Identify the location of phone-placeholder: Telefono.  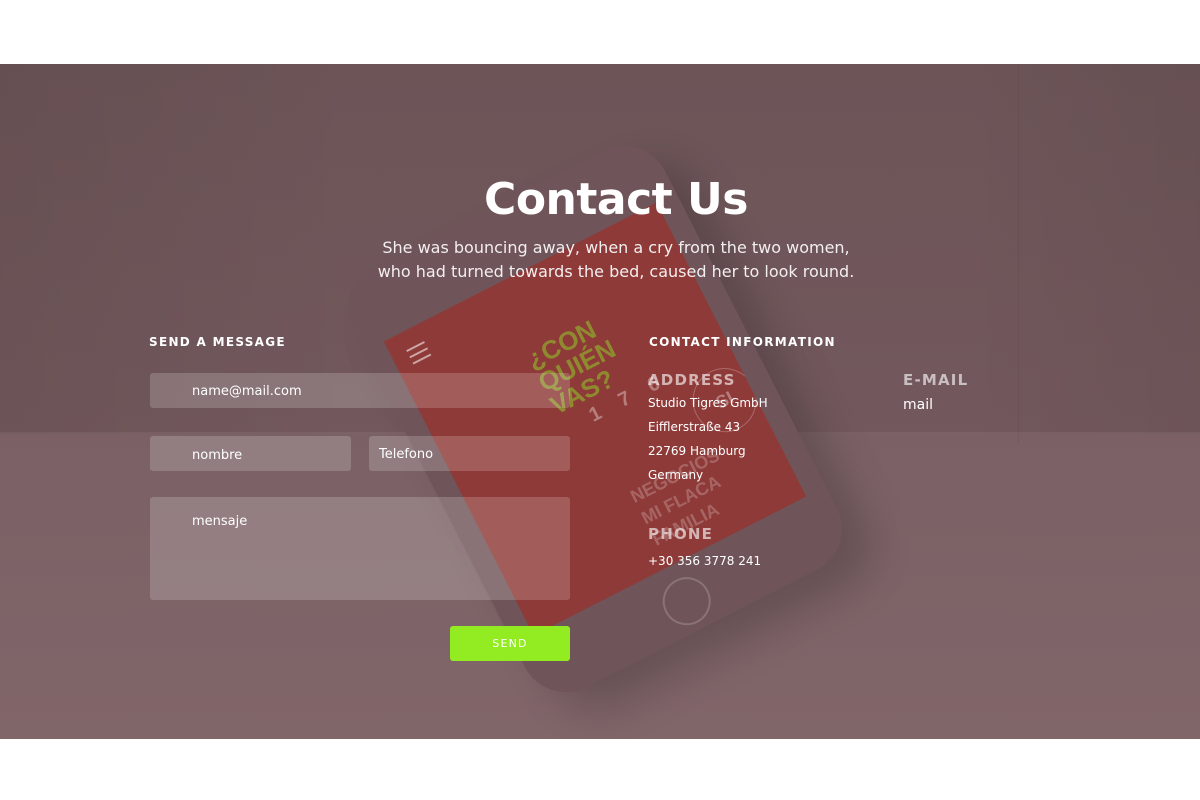
(406, 454).